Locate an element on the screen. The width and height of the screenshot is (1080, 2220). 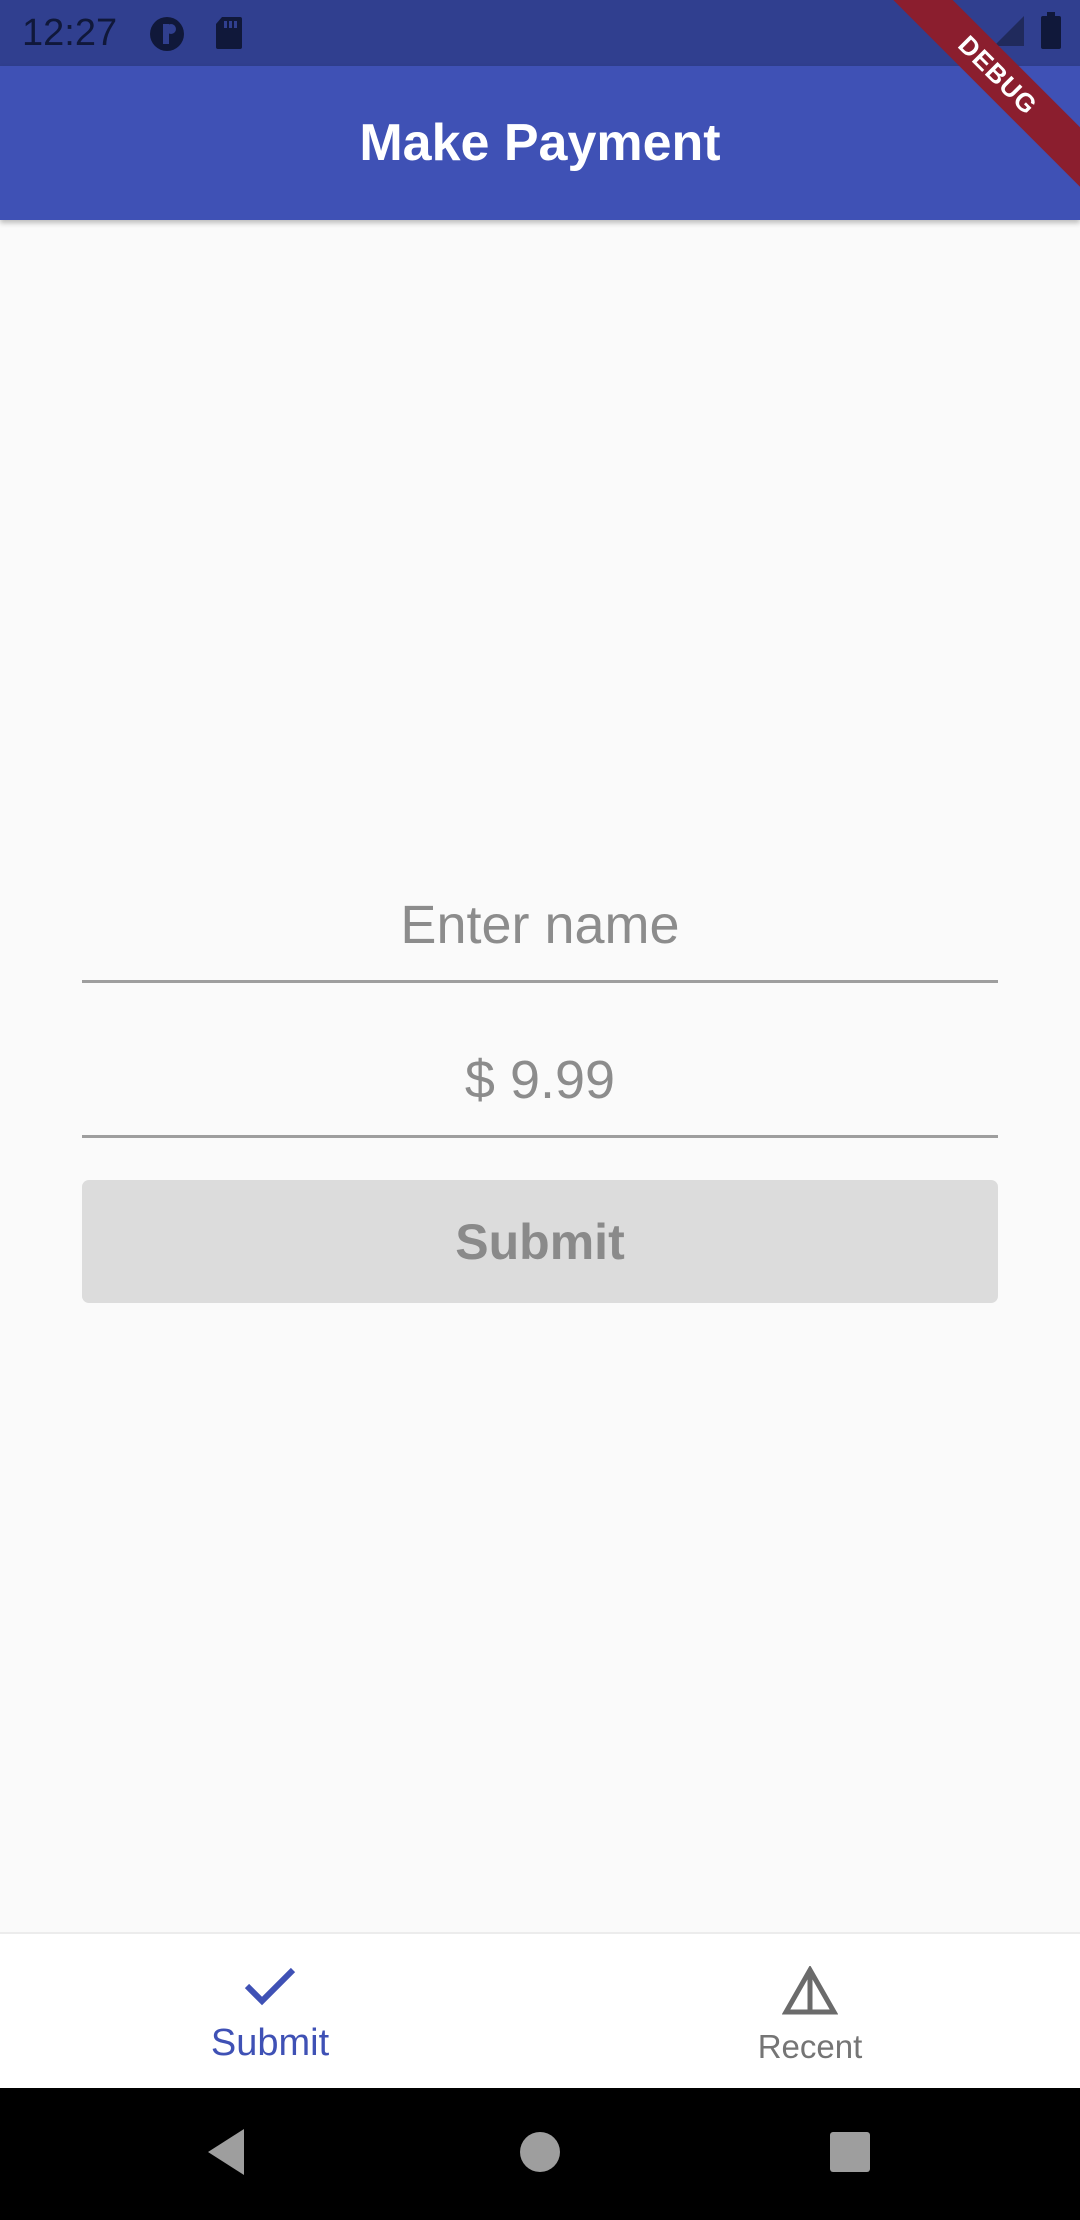
sd-card-icon is located at coordinates (229, 35).